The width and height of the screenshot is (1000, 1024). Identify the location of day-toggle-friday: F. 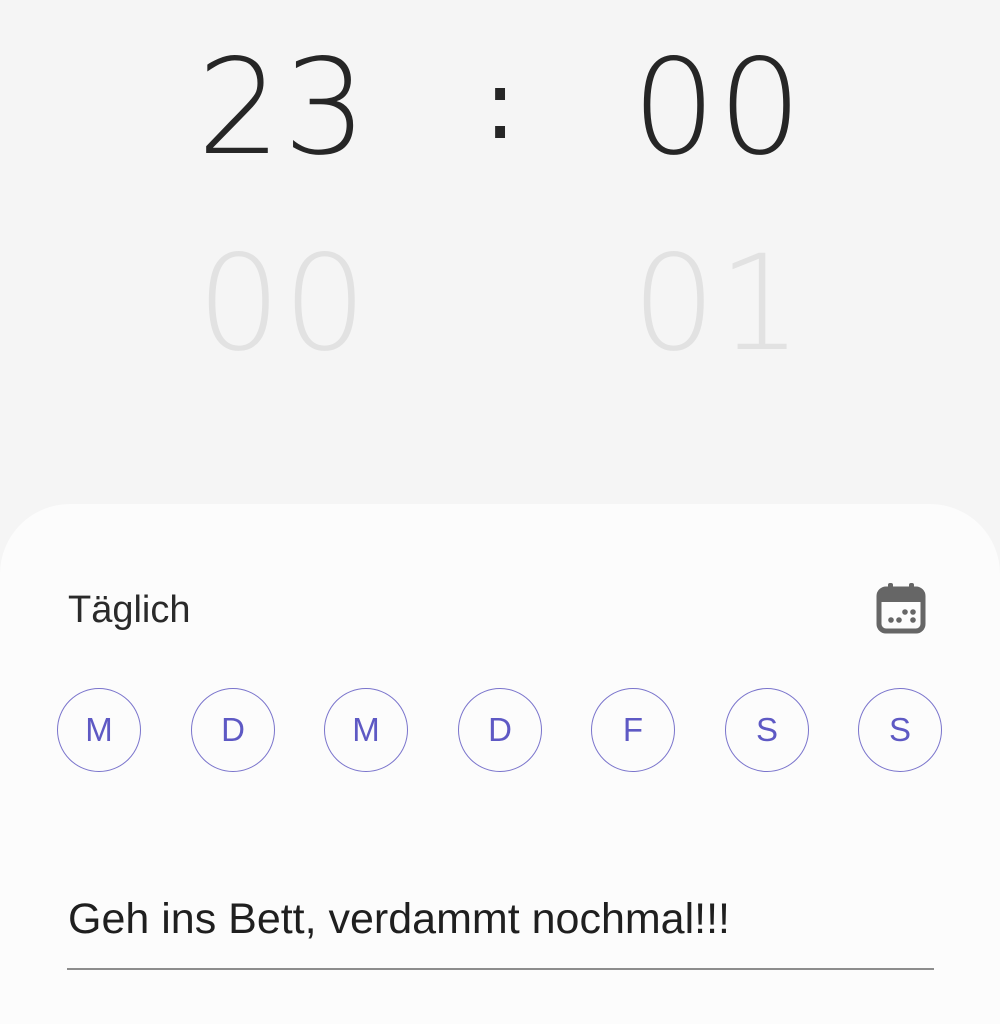
(633, 730).